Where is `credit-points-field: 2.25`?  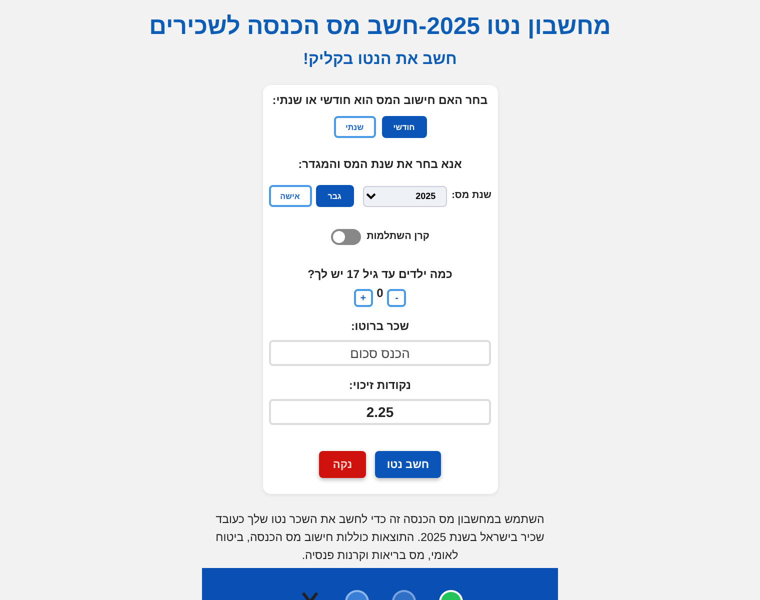 credit-points-field: 2.25 is located at coordinates (380, 412).